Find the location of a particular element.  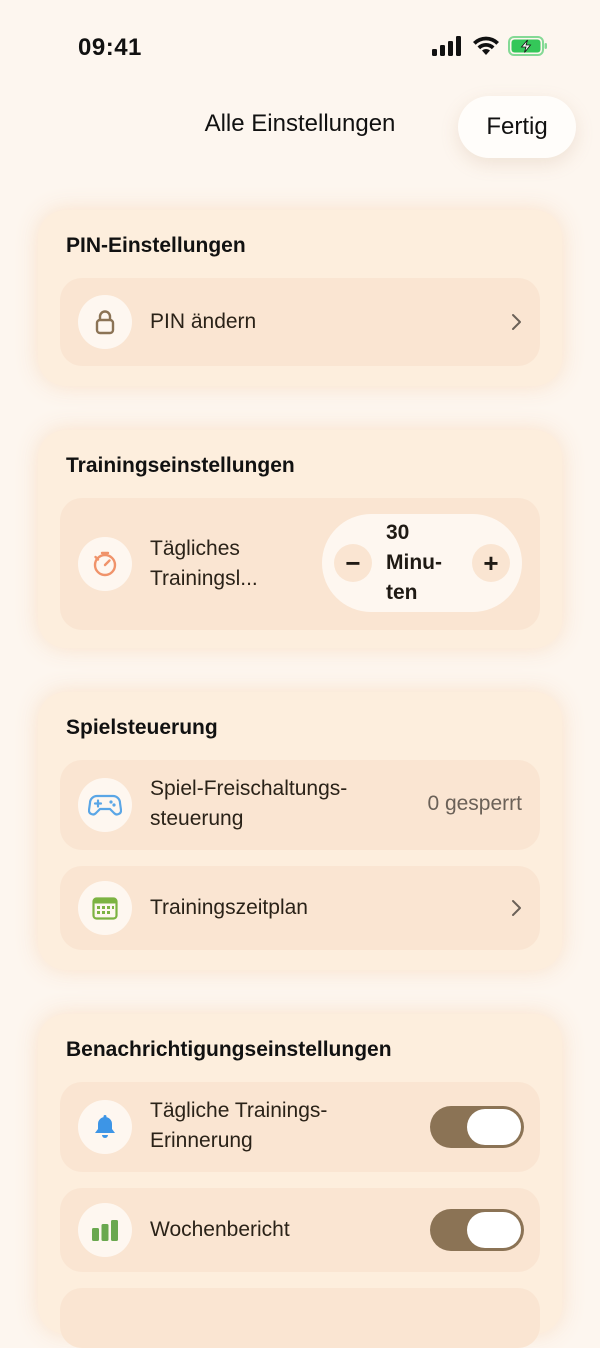

training-schedule-label: Trainingszeitplan is located at coordinates (229, 907).